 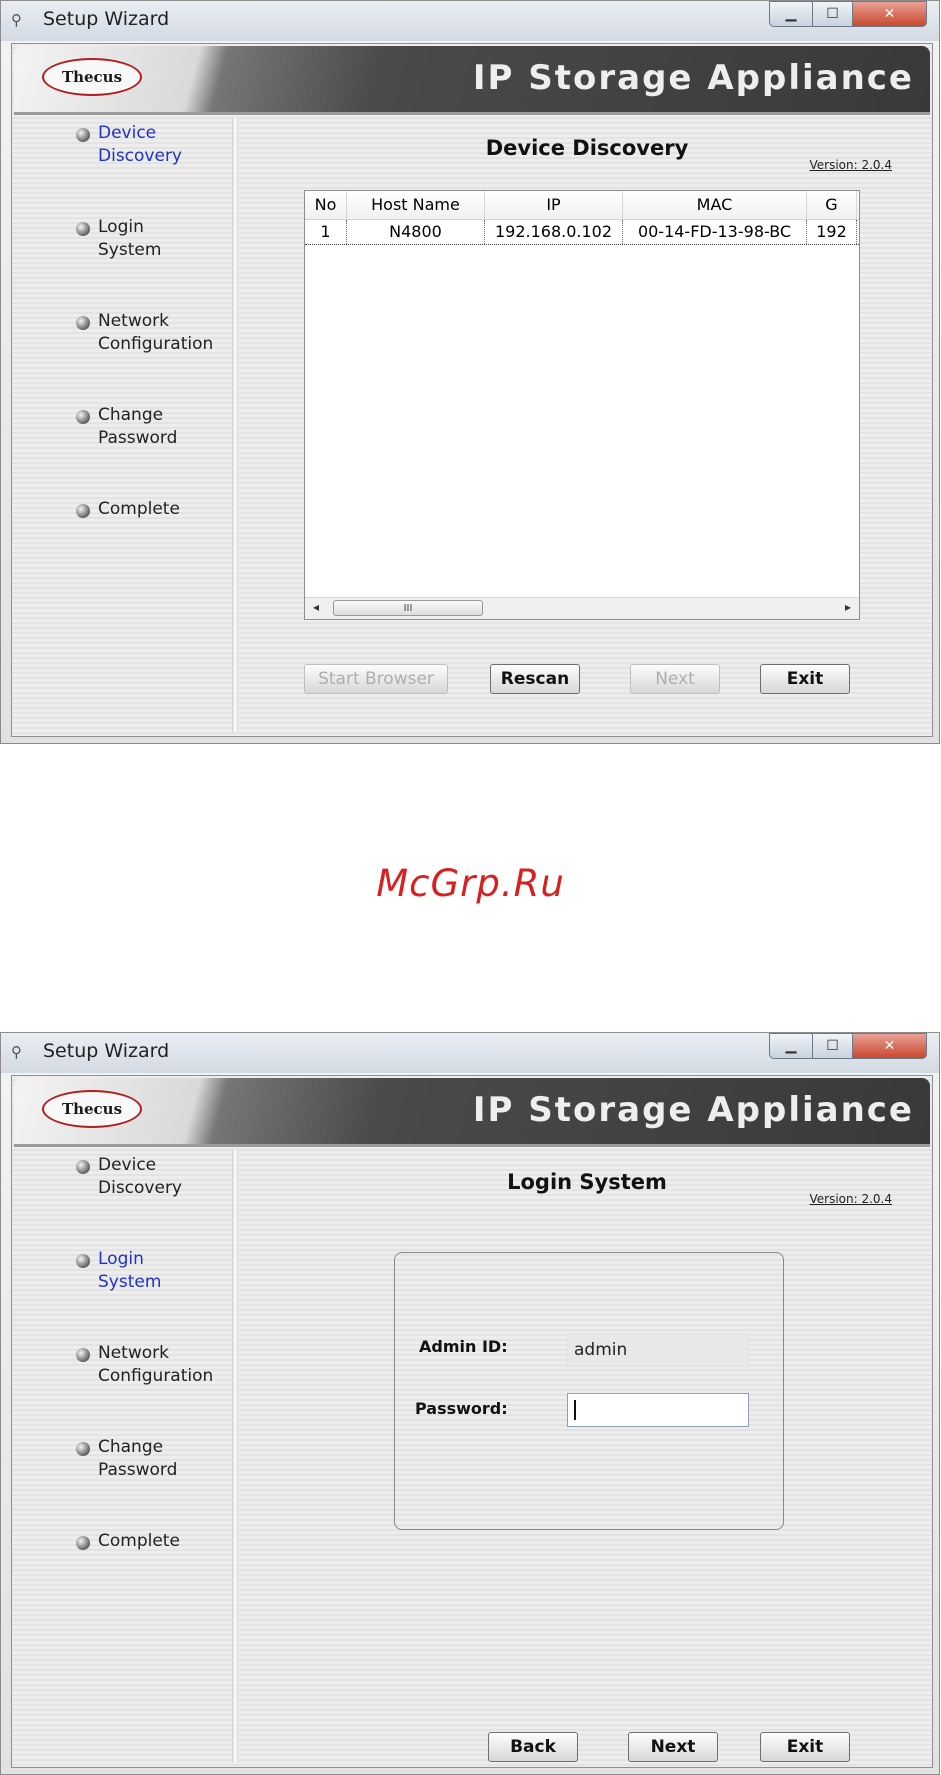 What do you see at coordinates (658, 1410) in the screenshot?
I see `password-field` at bounding box center [658, 1410].